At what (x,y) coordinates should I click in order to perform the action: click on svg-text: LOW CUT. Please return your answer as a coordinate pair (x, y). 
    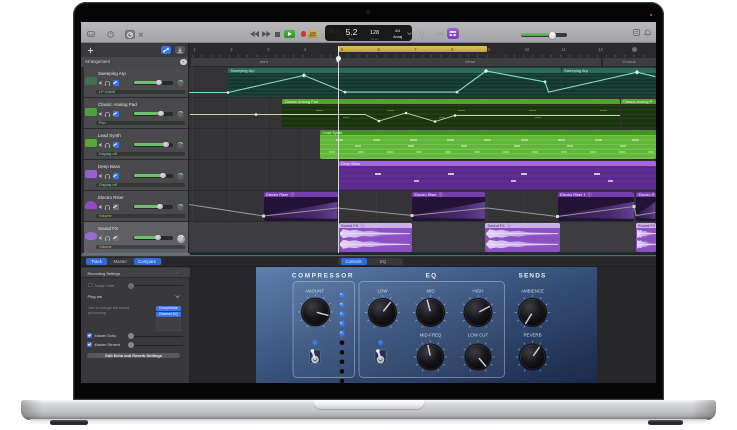
    Looking at the image, I should click on (478, 334).